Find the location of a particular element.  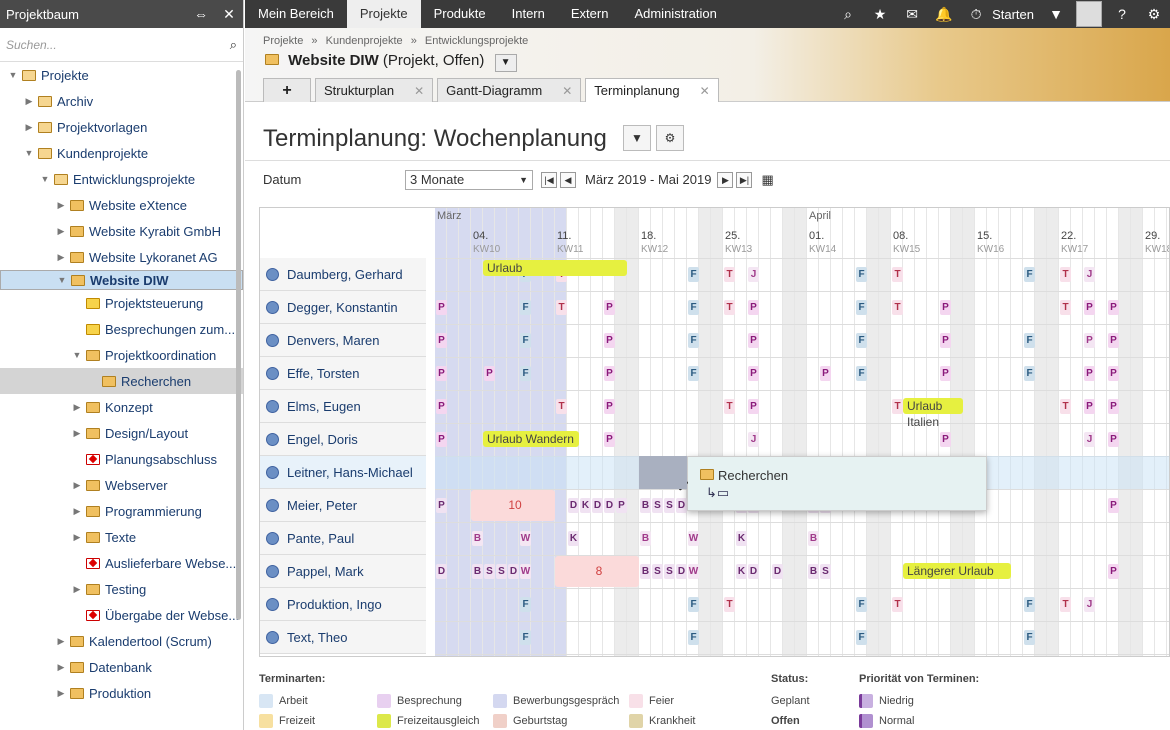

start-label: Starten is located at coordinates (1013, 14).